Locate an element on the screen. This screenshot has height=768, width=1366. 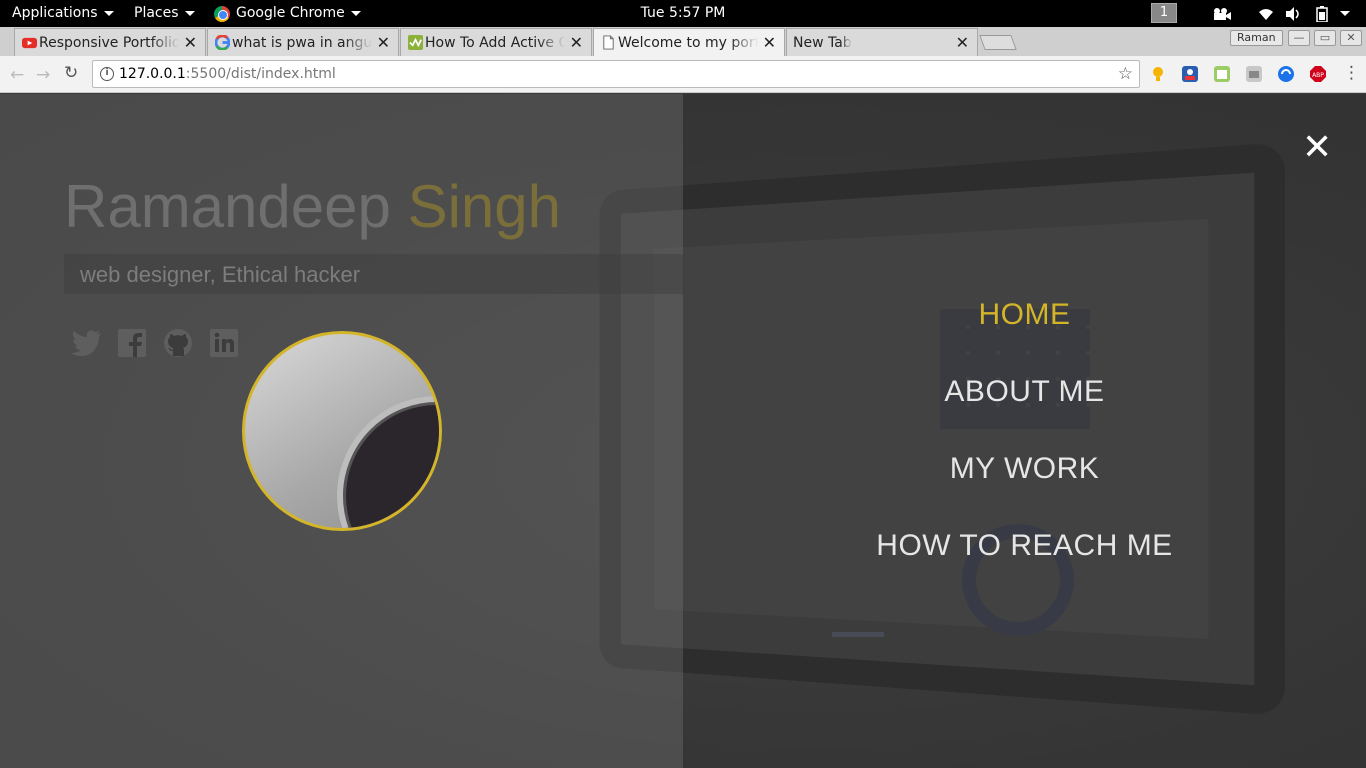
clock: Tue 5:57 PM is located at coordinates (683, 13).